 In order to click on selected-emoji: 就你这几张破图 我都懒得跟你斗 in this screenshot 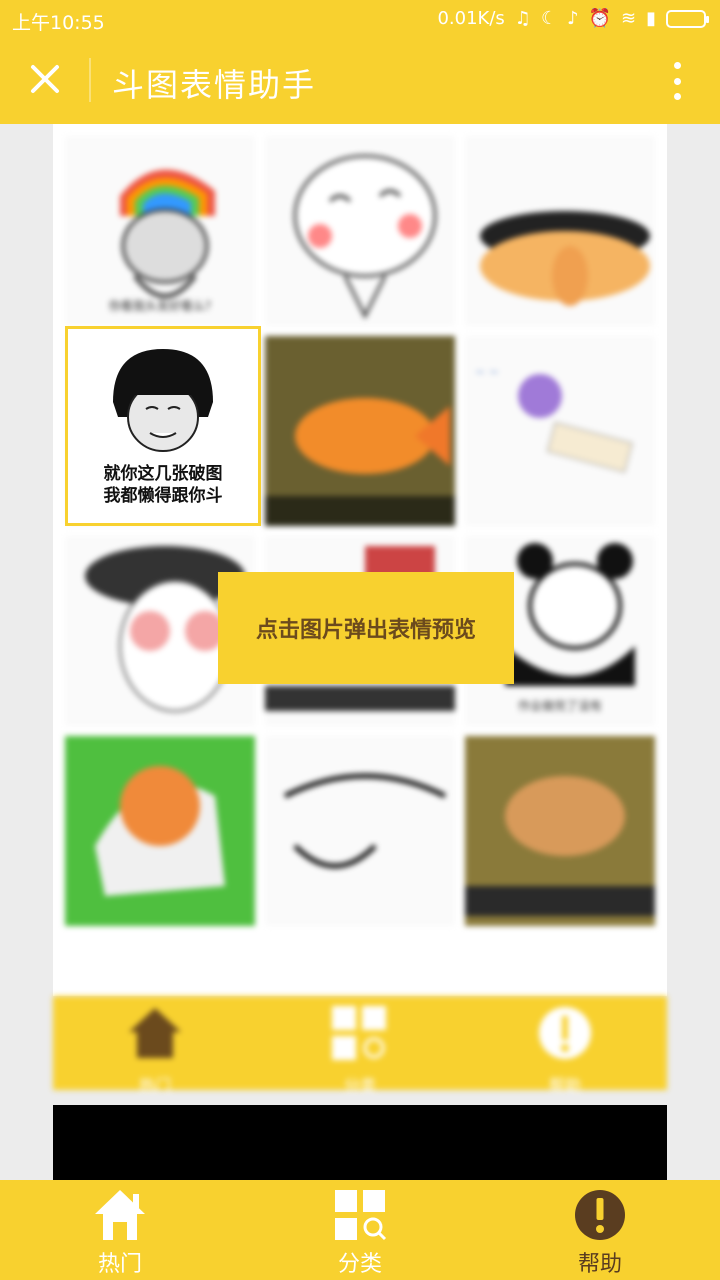, I will do `click(163, 426)`.